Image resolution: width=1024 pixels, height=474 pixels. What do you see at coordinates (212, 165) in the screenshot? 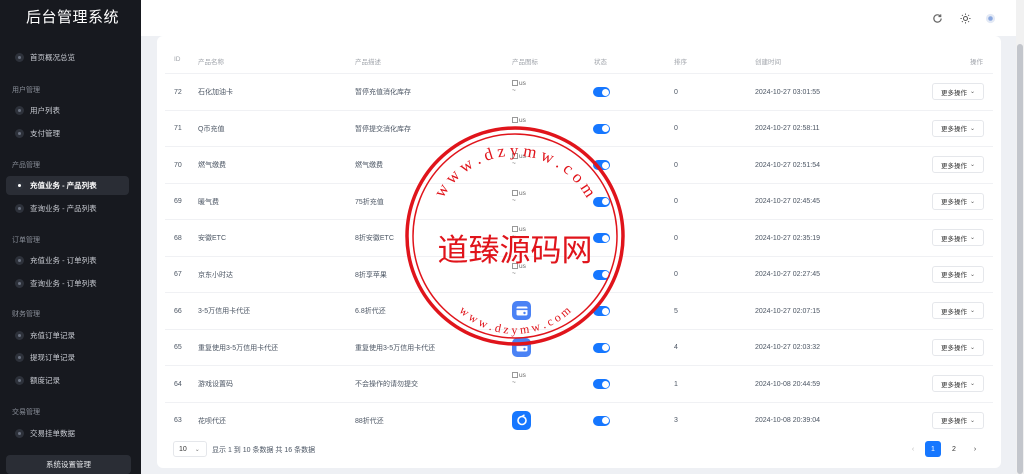
I see `cell-name: 燃气缴费` at bounding box center [212, 165].